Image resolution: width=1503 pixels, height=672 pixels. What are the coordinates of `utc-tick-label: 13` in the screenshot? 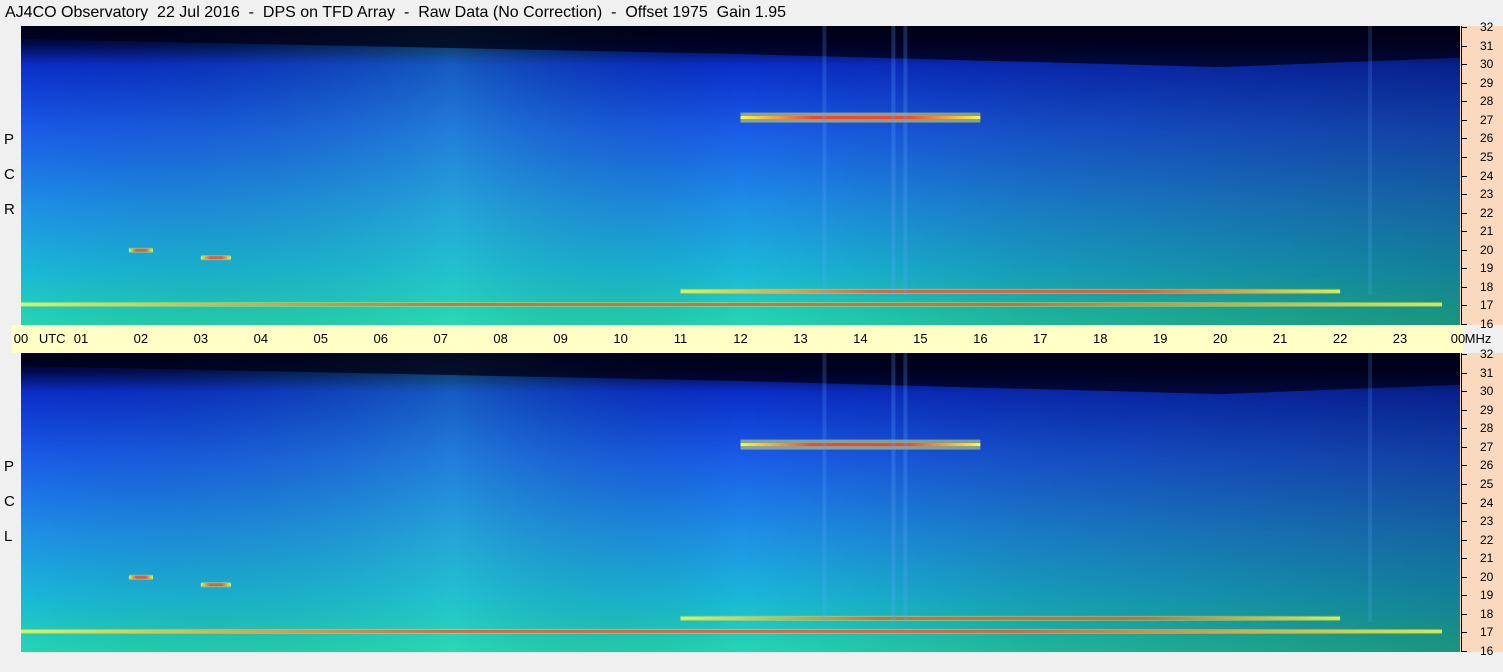 It's located at (800, 338).